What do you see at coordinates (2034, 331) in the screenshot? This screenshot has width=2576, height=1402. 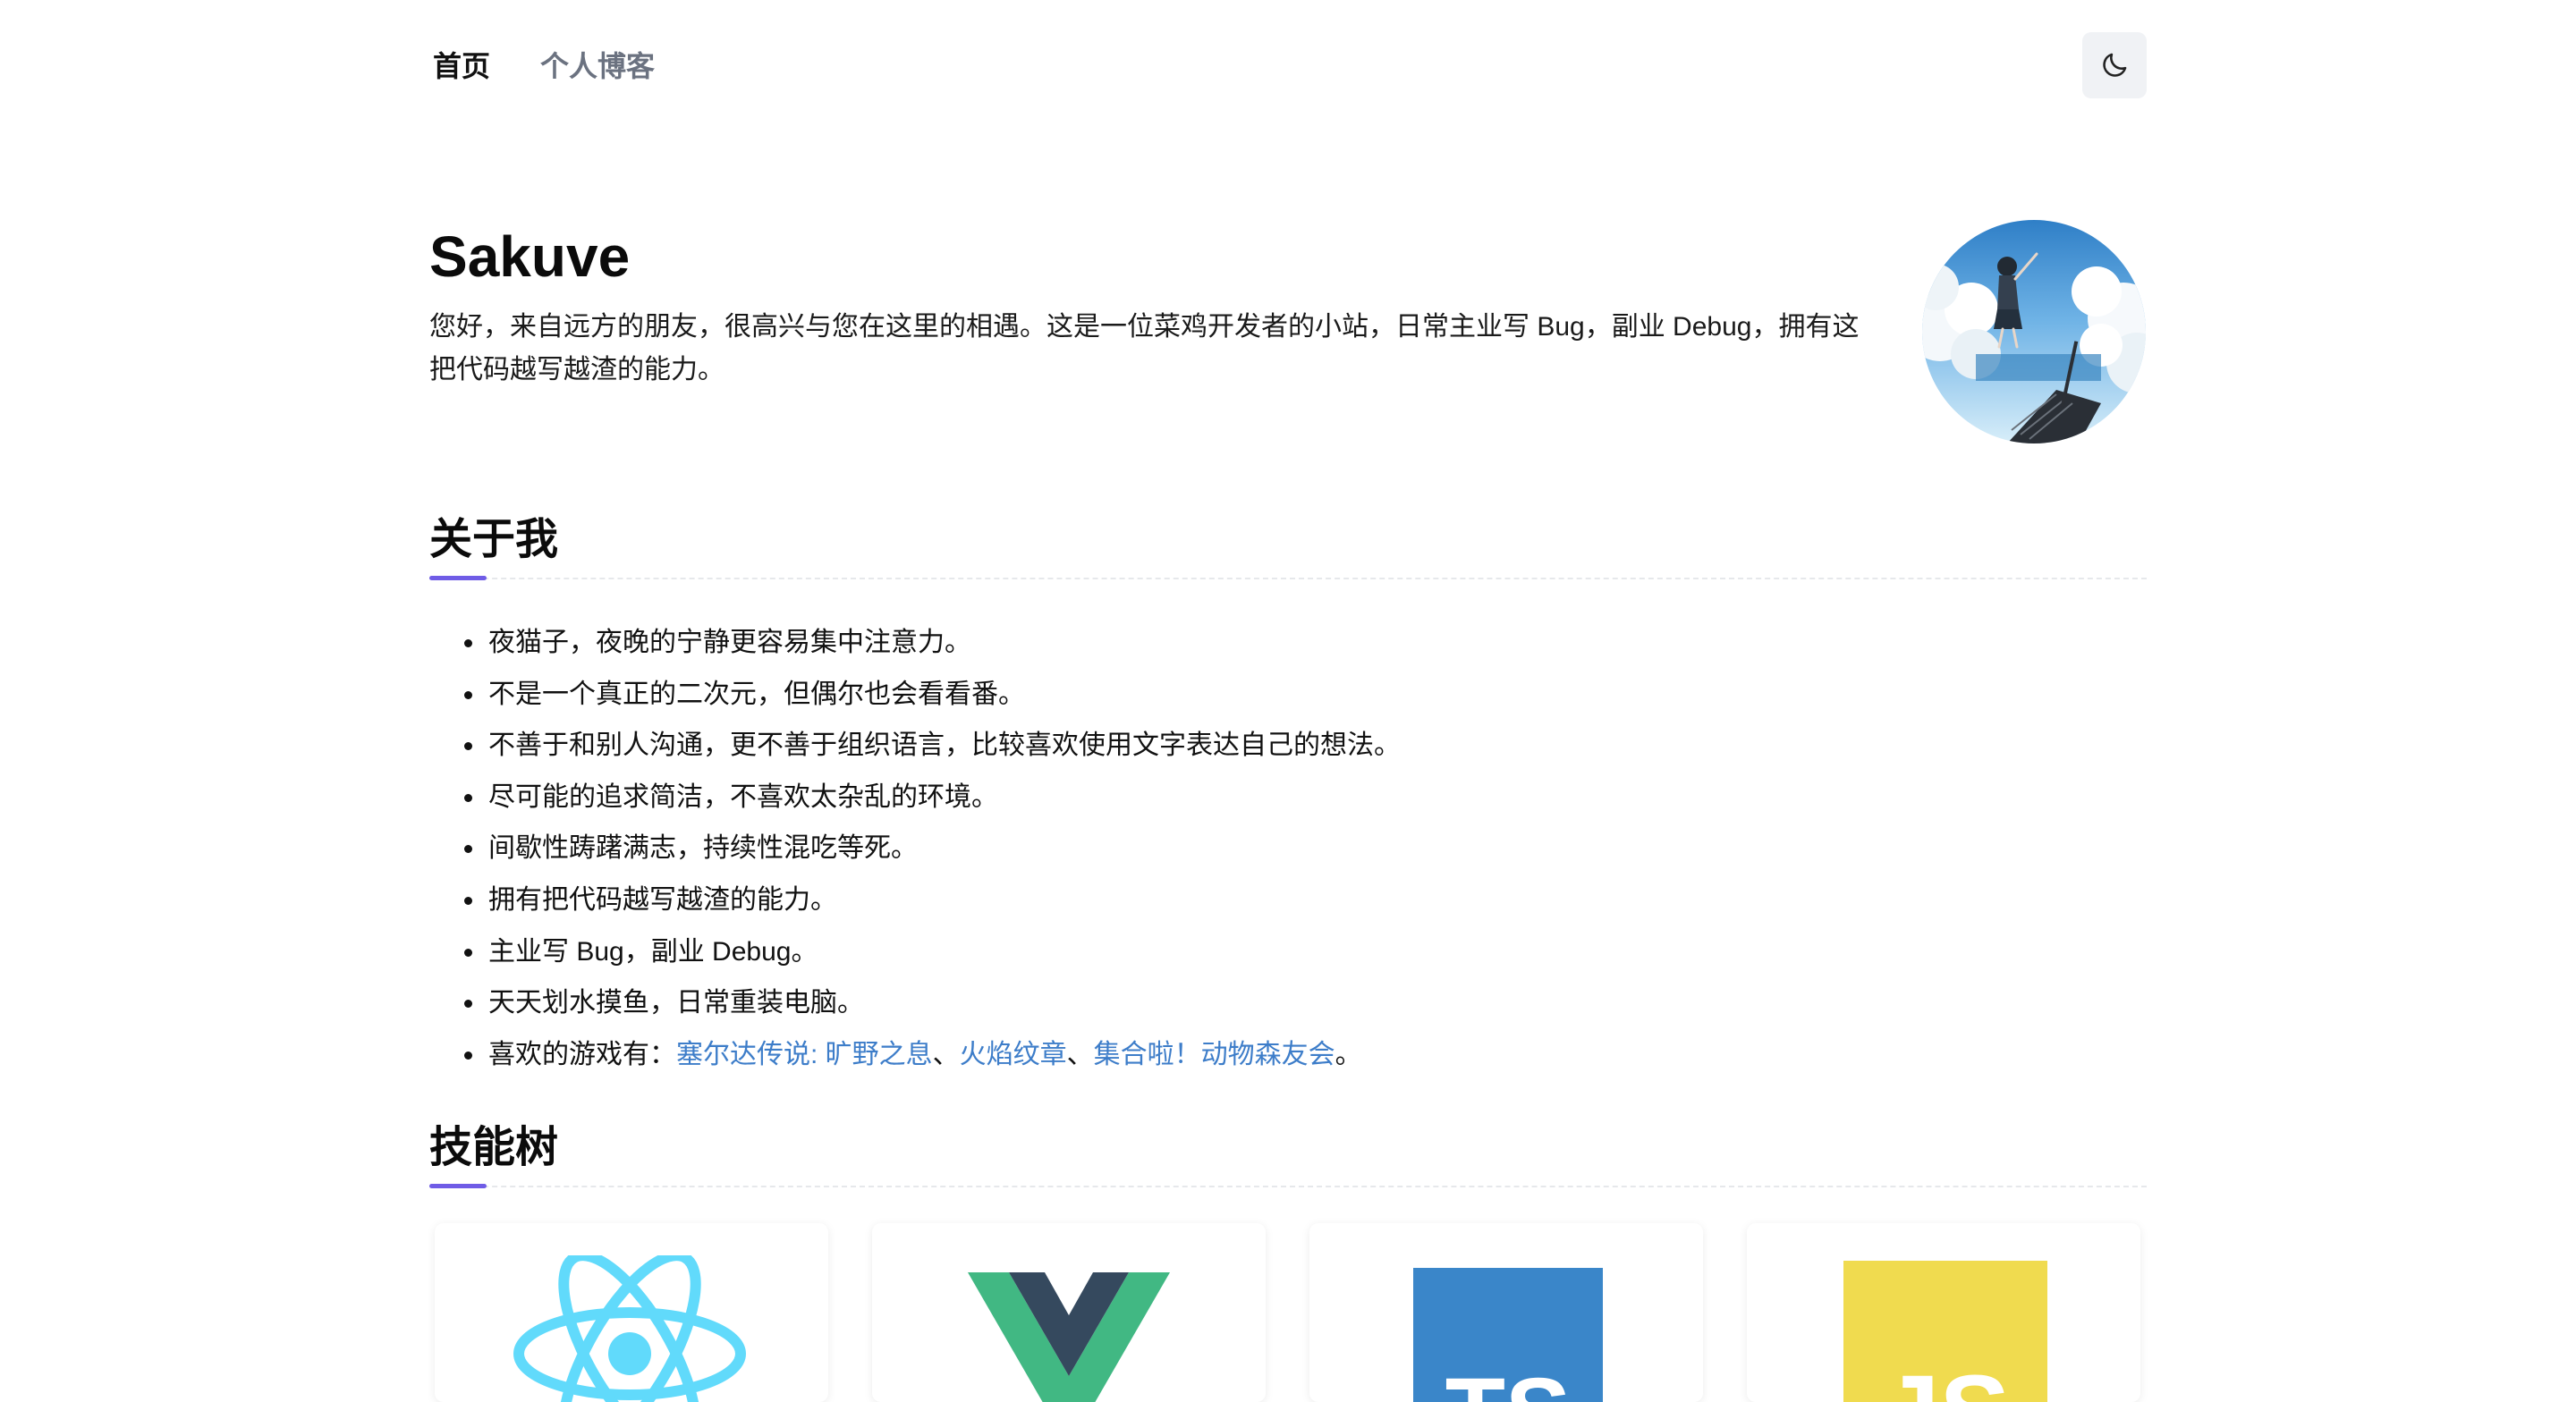 I see `avatar` at bounding box center [2034, 331].